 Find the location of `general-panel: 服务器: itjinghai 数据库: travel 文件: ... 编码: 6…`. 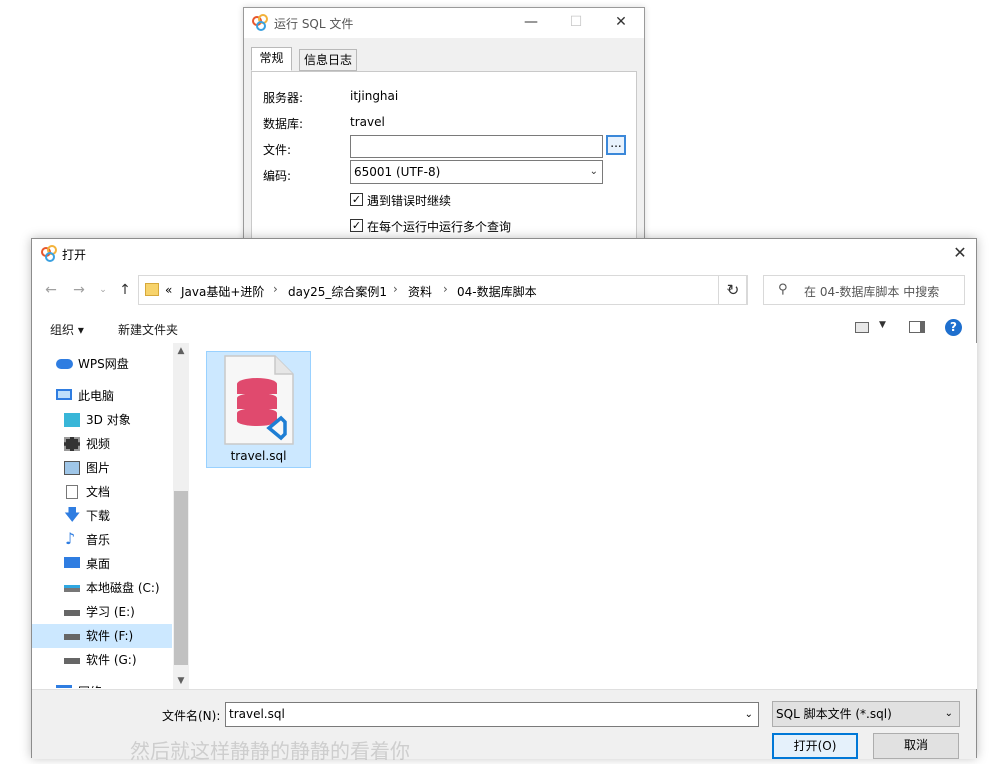

general-panel: 服务器: itjinghai 数据库: travel 文件: ... 编码: 6… is located at coordinates (444, 158).